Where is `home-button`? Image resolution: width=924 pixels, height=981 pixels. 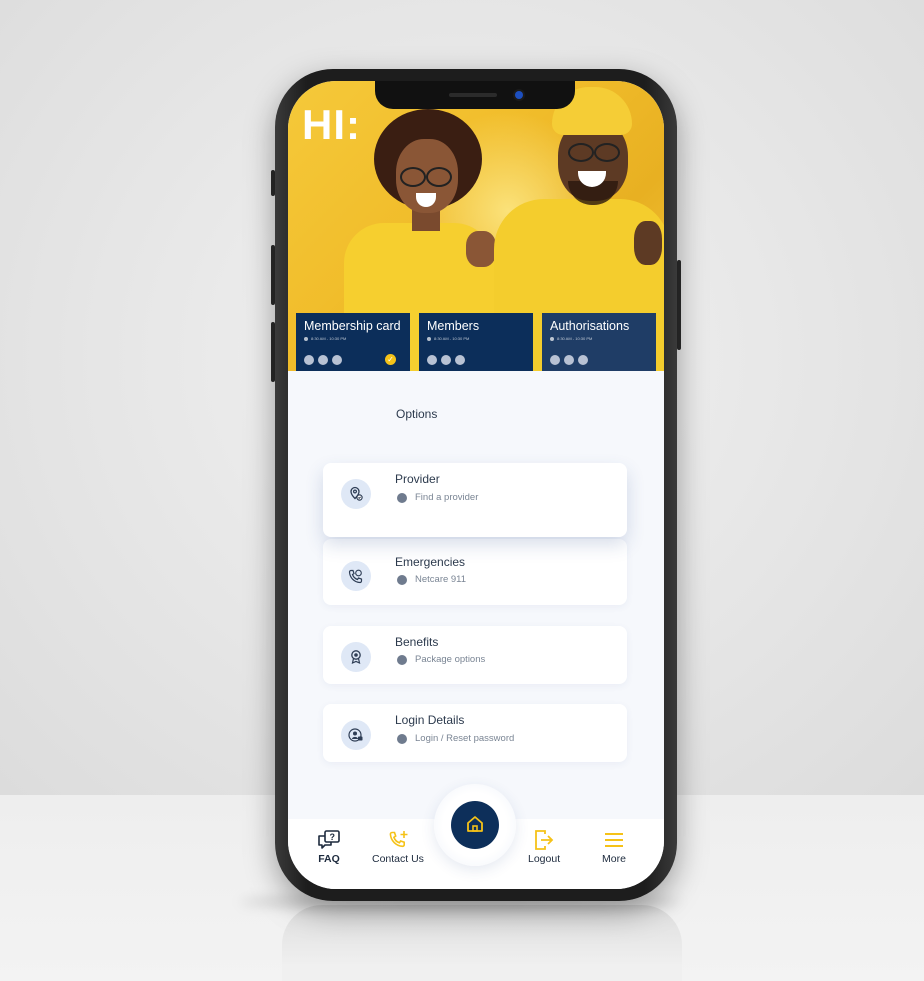 home-button is located at coordinates (475, 825).